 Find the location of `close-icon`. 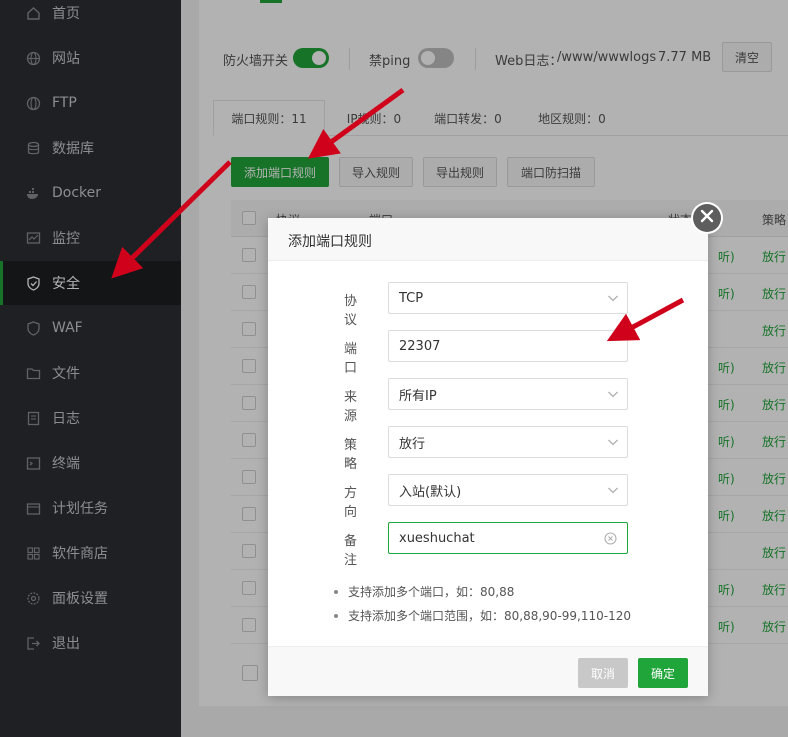

close-icon is located at coordinates (707, 218).